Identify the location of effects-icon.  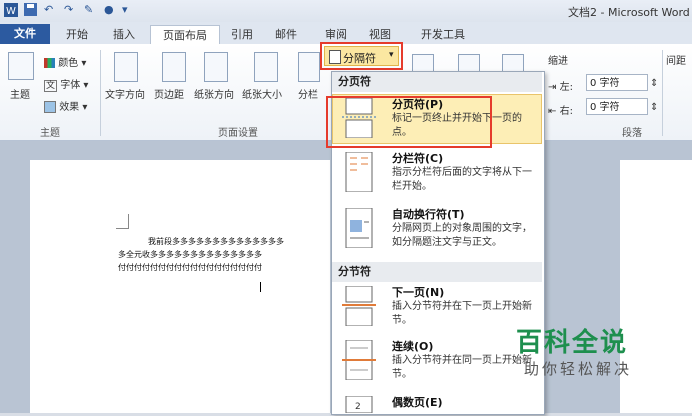
(50, 107).